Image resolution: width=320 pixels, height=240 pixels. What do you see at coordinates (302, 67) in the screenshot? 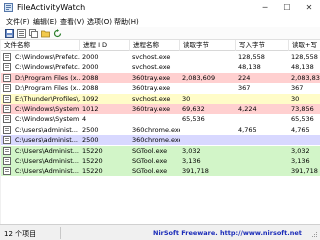
I see `cell-read-write-bytes: 48,138` at bounding box center [302, 67].